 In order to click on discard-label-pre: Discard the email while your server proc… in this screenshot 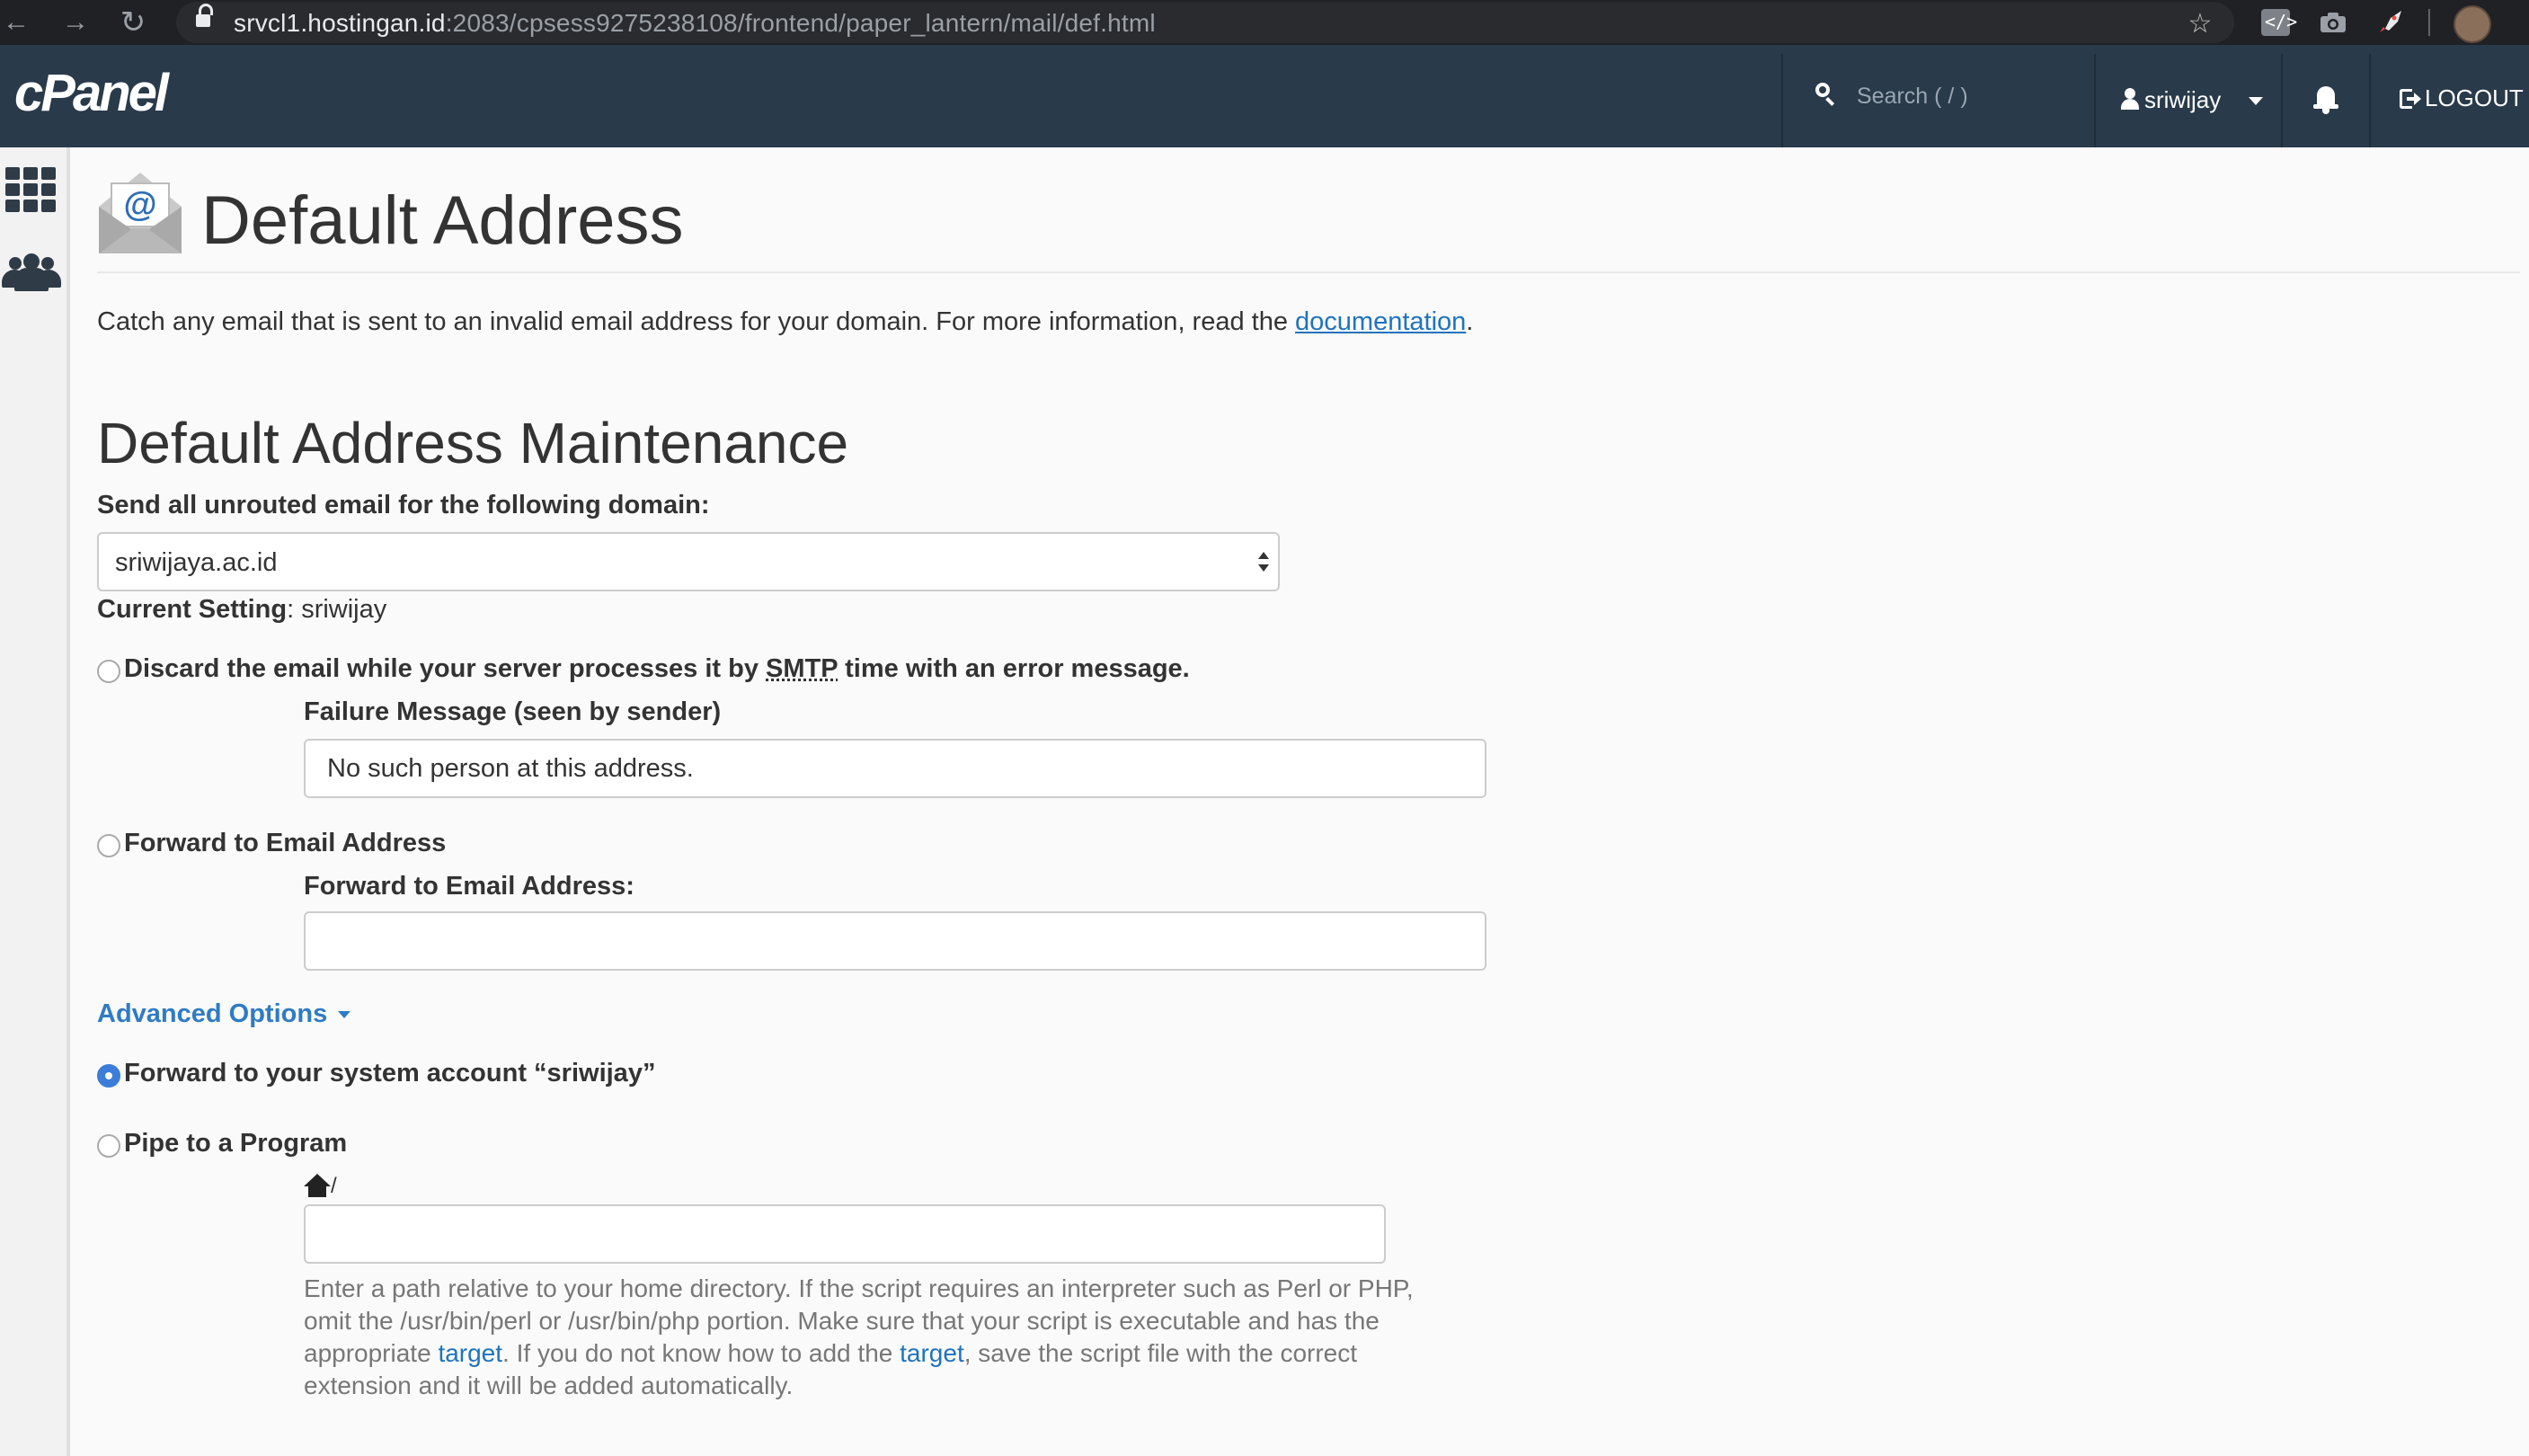, I will do `click(445, 668)`.